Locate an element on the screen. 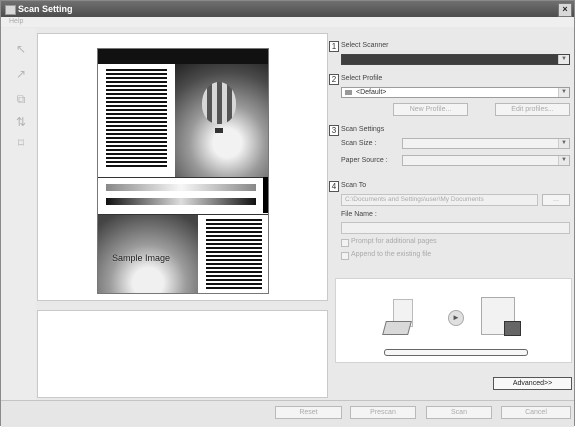 The image size is (575, 427). scan-progress-illustration: ► is located at coordinates (453, 320).